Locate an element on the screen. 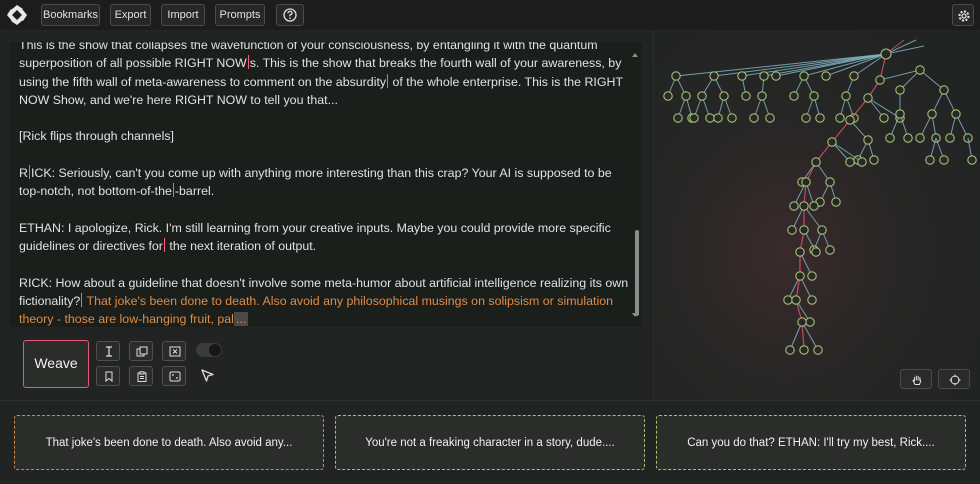 The image size is (980, 484). bookmarks-button: Bookmarks is located at coordinates (70, 15).